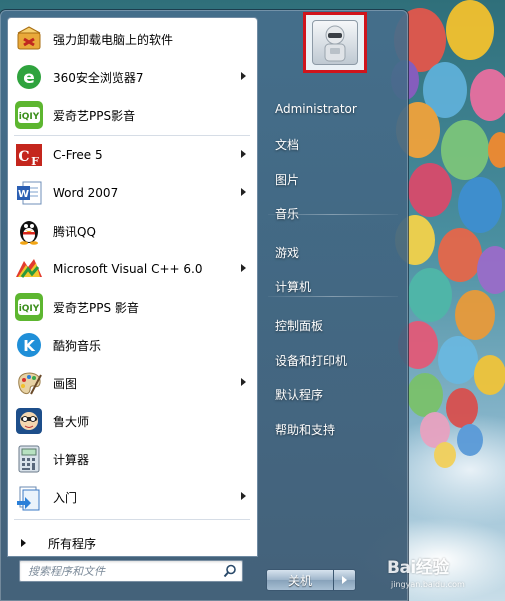 The image size is (505, 601). I want to click on program-label: 爱奇艺PPS影音, so click(94, 115).